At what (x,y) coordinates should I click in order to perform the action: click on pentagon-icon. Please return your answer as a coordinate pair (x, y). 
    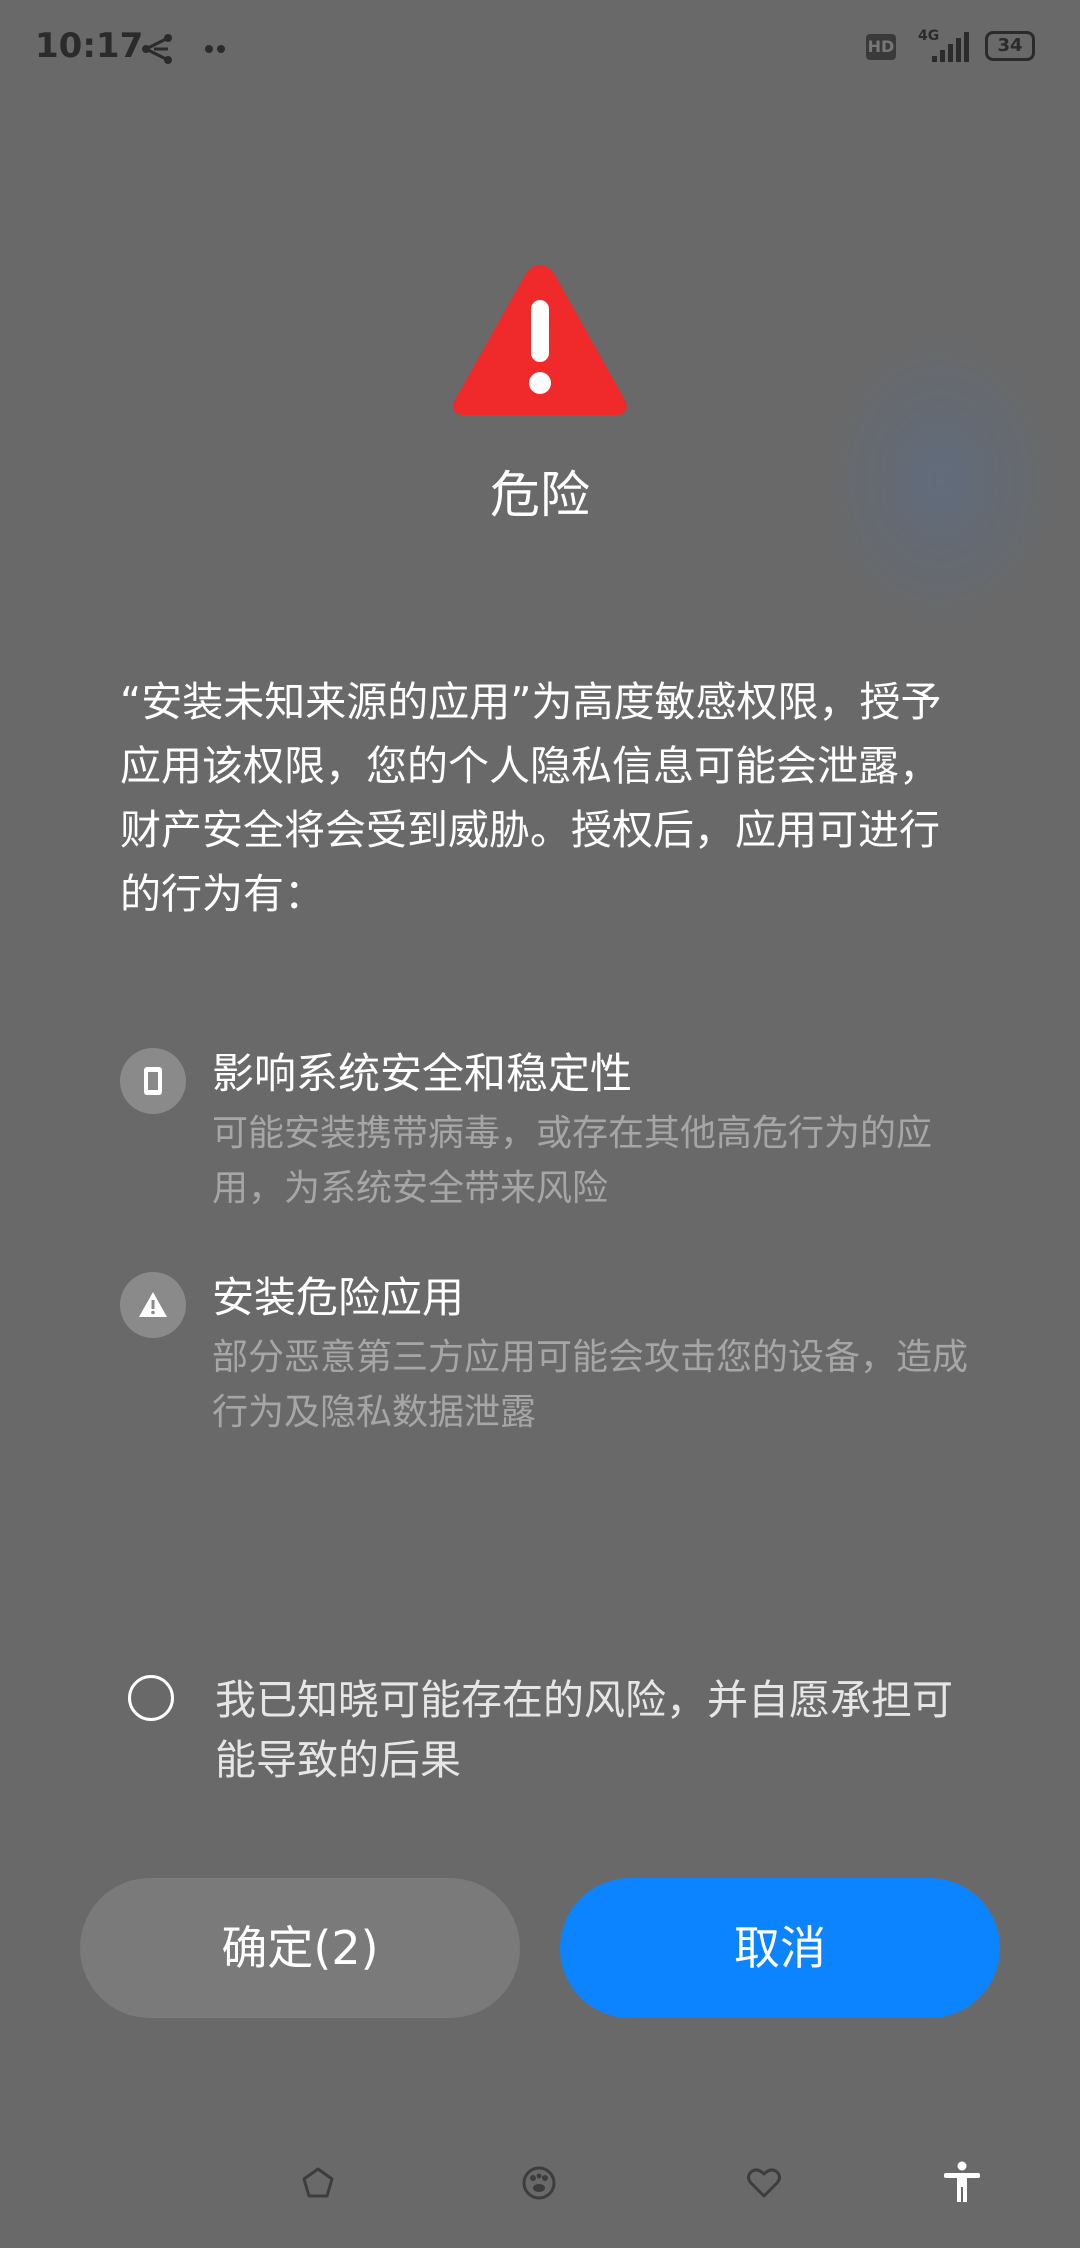
    Looking at the image, I should click on (318, 2183).